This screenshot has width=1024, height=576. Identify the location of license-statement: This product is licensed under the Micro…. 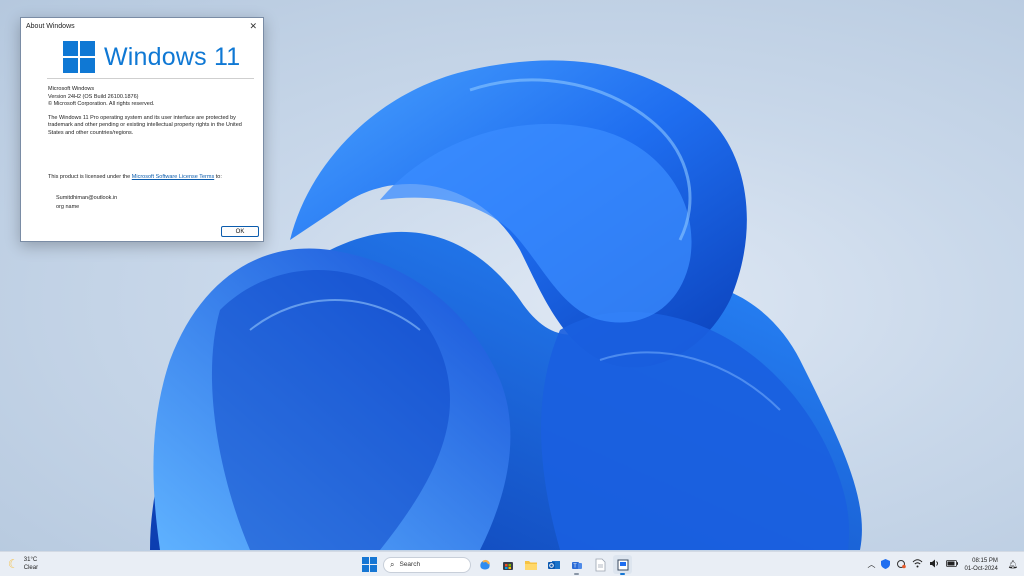
(150, 177).